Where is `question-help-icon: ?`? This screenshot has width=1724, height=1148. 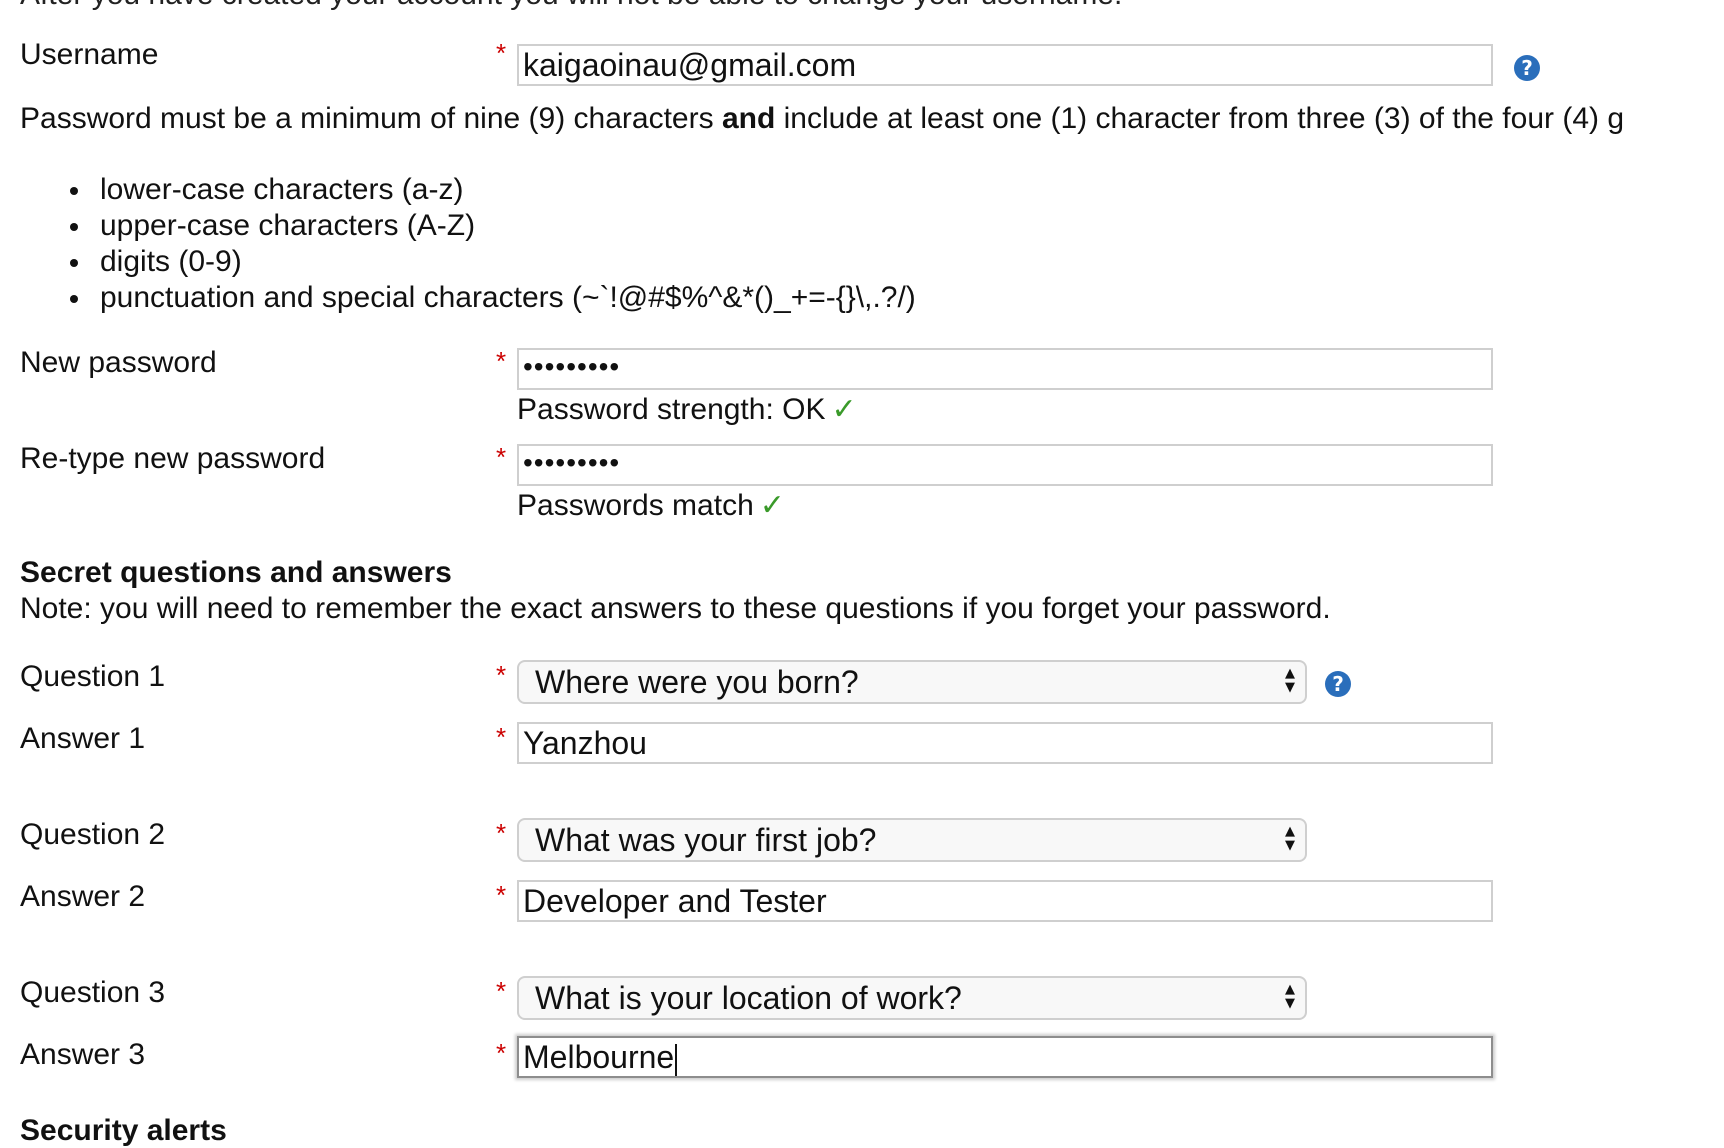 question-help-icon: ? is located at coordinates (1338, 684).